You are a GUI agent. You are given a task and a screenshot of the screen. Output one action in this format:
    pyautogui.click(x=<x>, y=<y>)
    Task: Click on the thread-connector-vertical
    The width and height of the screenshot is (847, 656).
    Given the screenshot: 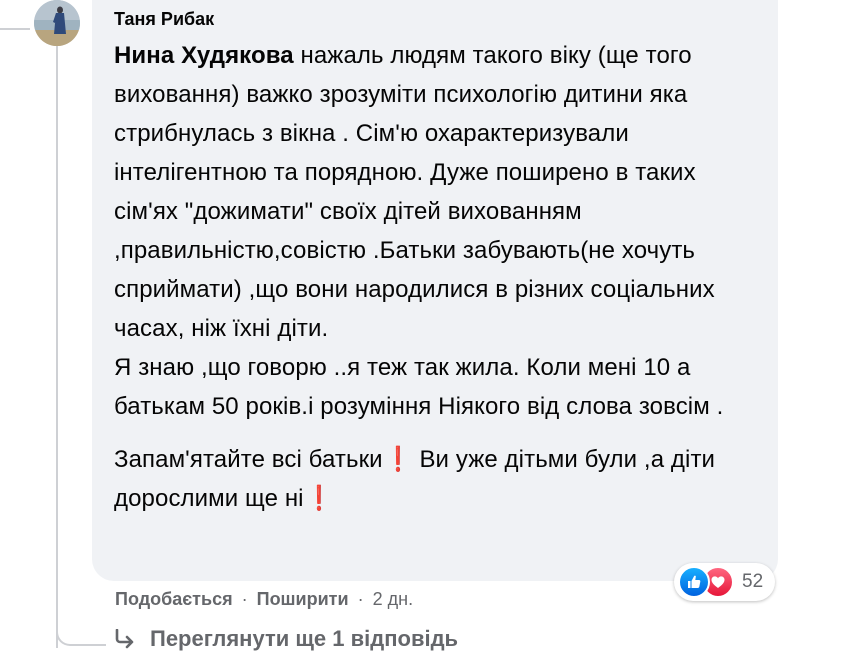 What is the action you would take?
    pyautogui.click(x=57, y=346)
    